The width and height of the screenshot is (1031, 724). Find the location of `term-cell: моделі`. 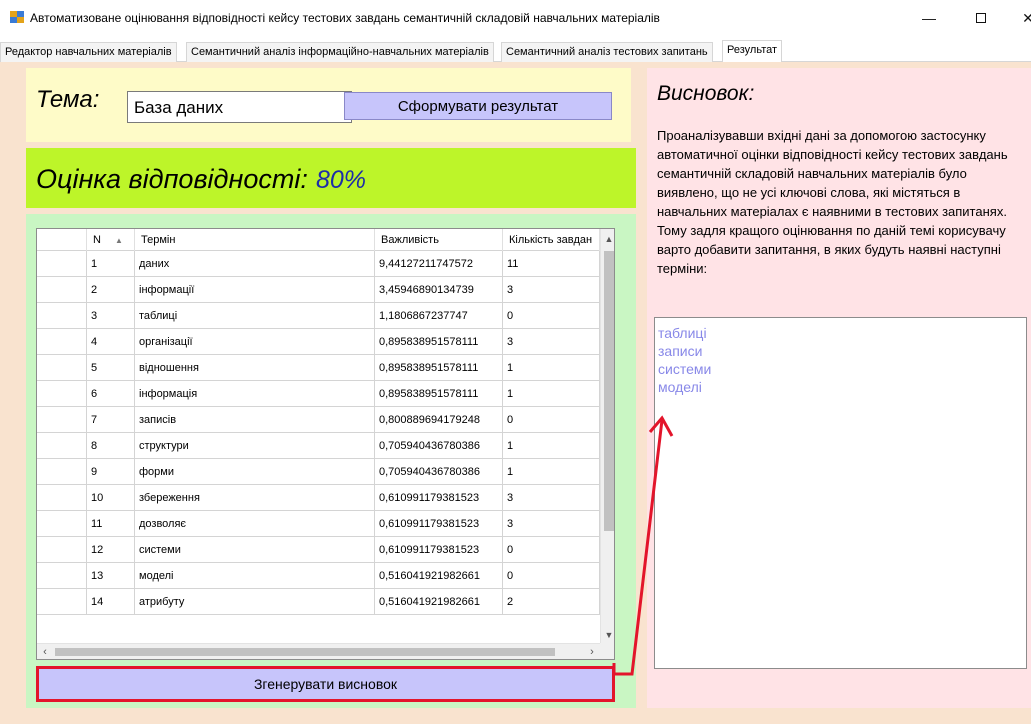

term-cell: моделі is located at coordinates (255, 576).